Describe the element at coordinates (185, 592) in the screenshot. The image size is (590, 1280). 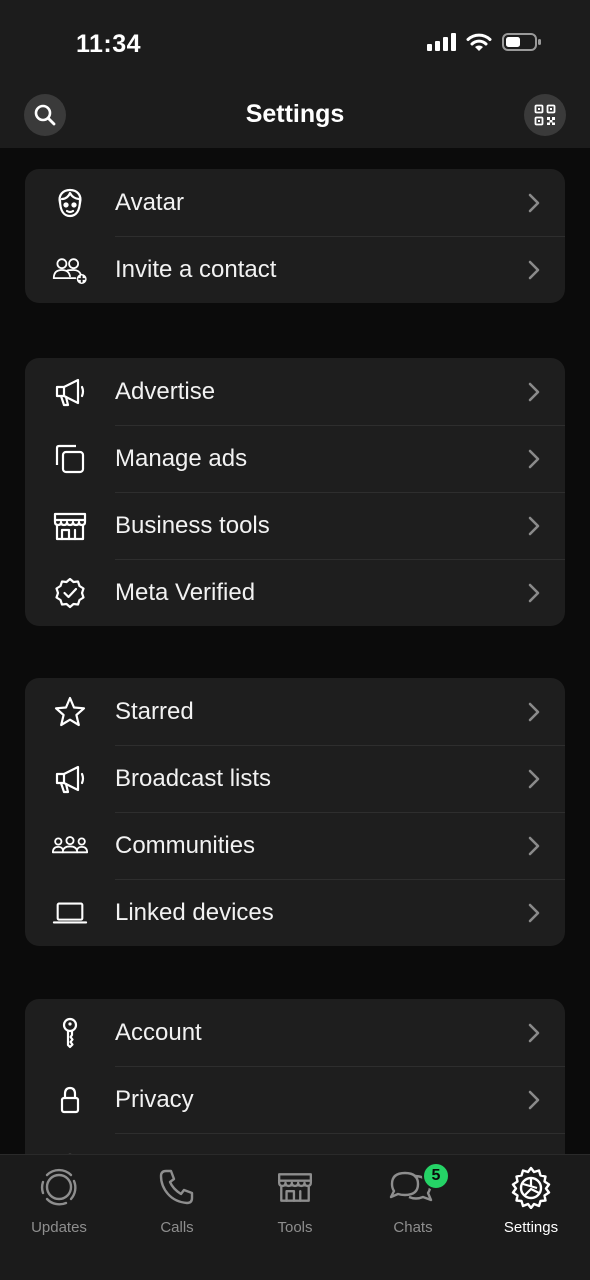
I see `settings-item-label: Meta Verified` at that location.